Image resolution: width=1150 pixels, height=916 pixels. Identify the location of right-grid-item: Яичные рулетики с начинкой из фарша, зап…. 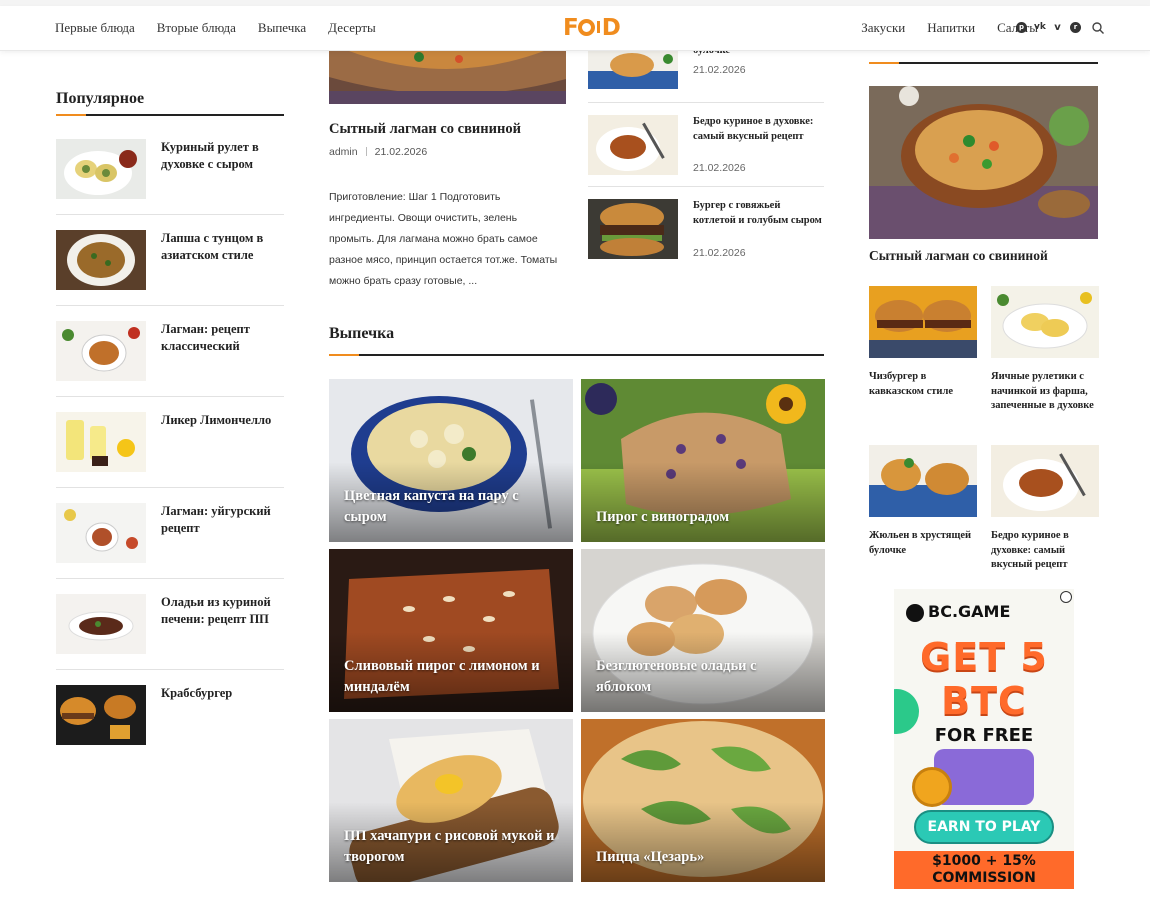
(1045, 356).